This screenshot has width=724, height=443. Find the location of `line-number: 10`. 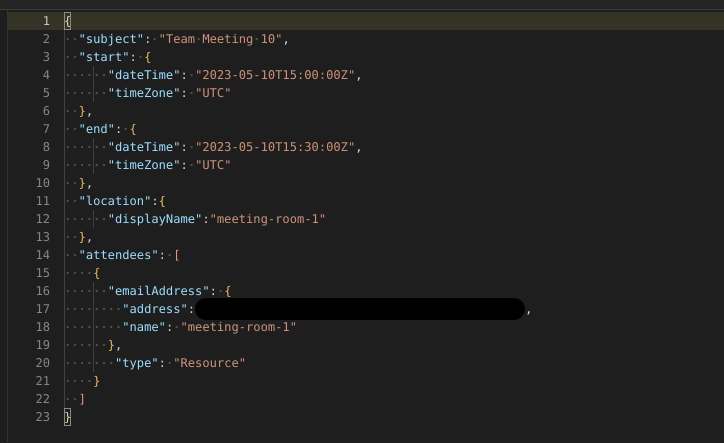

line-number: 10 is located at coordinates (42, 183).